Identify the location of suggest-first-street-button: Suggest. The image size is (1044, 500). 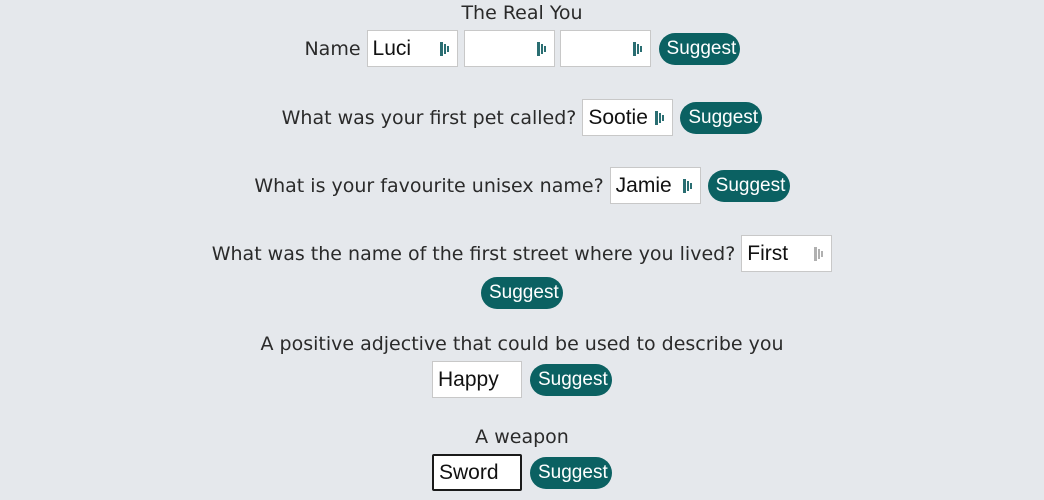
(522, 293).